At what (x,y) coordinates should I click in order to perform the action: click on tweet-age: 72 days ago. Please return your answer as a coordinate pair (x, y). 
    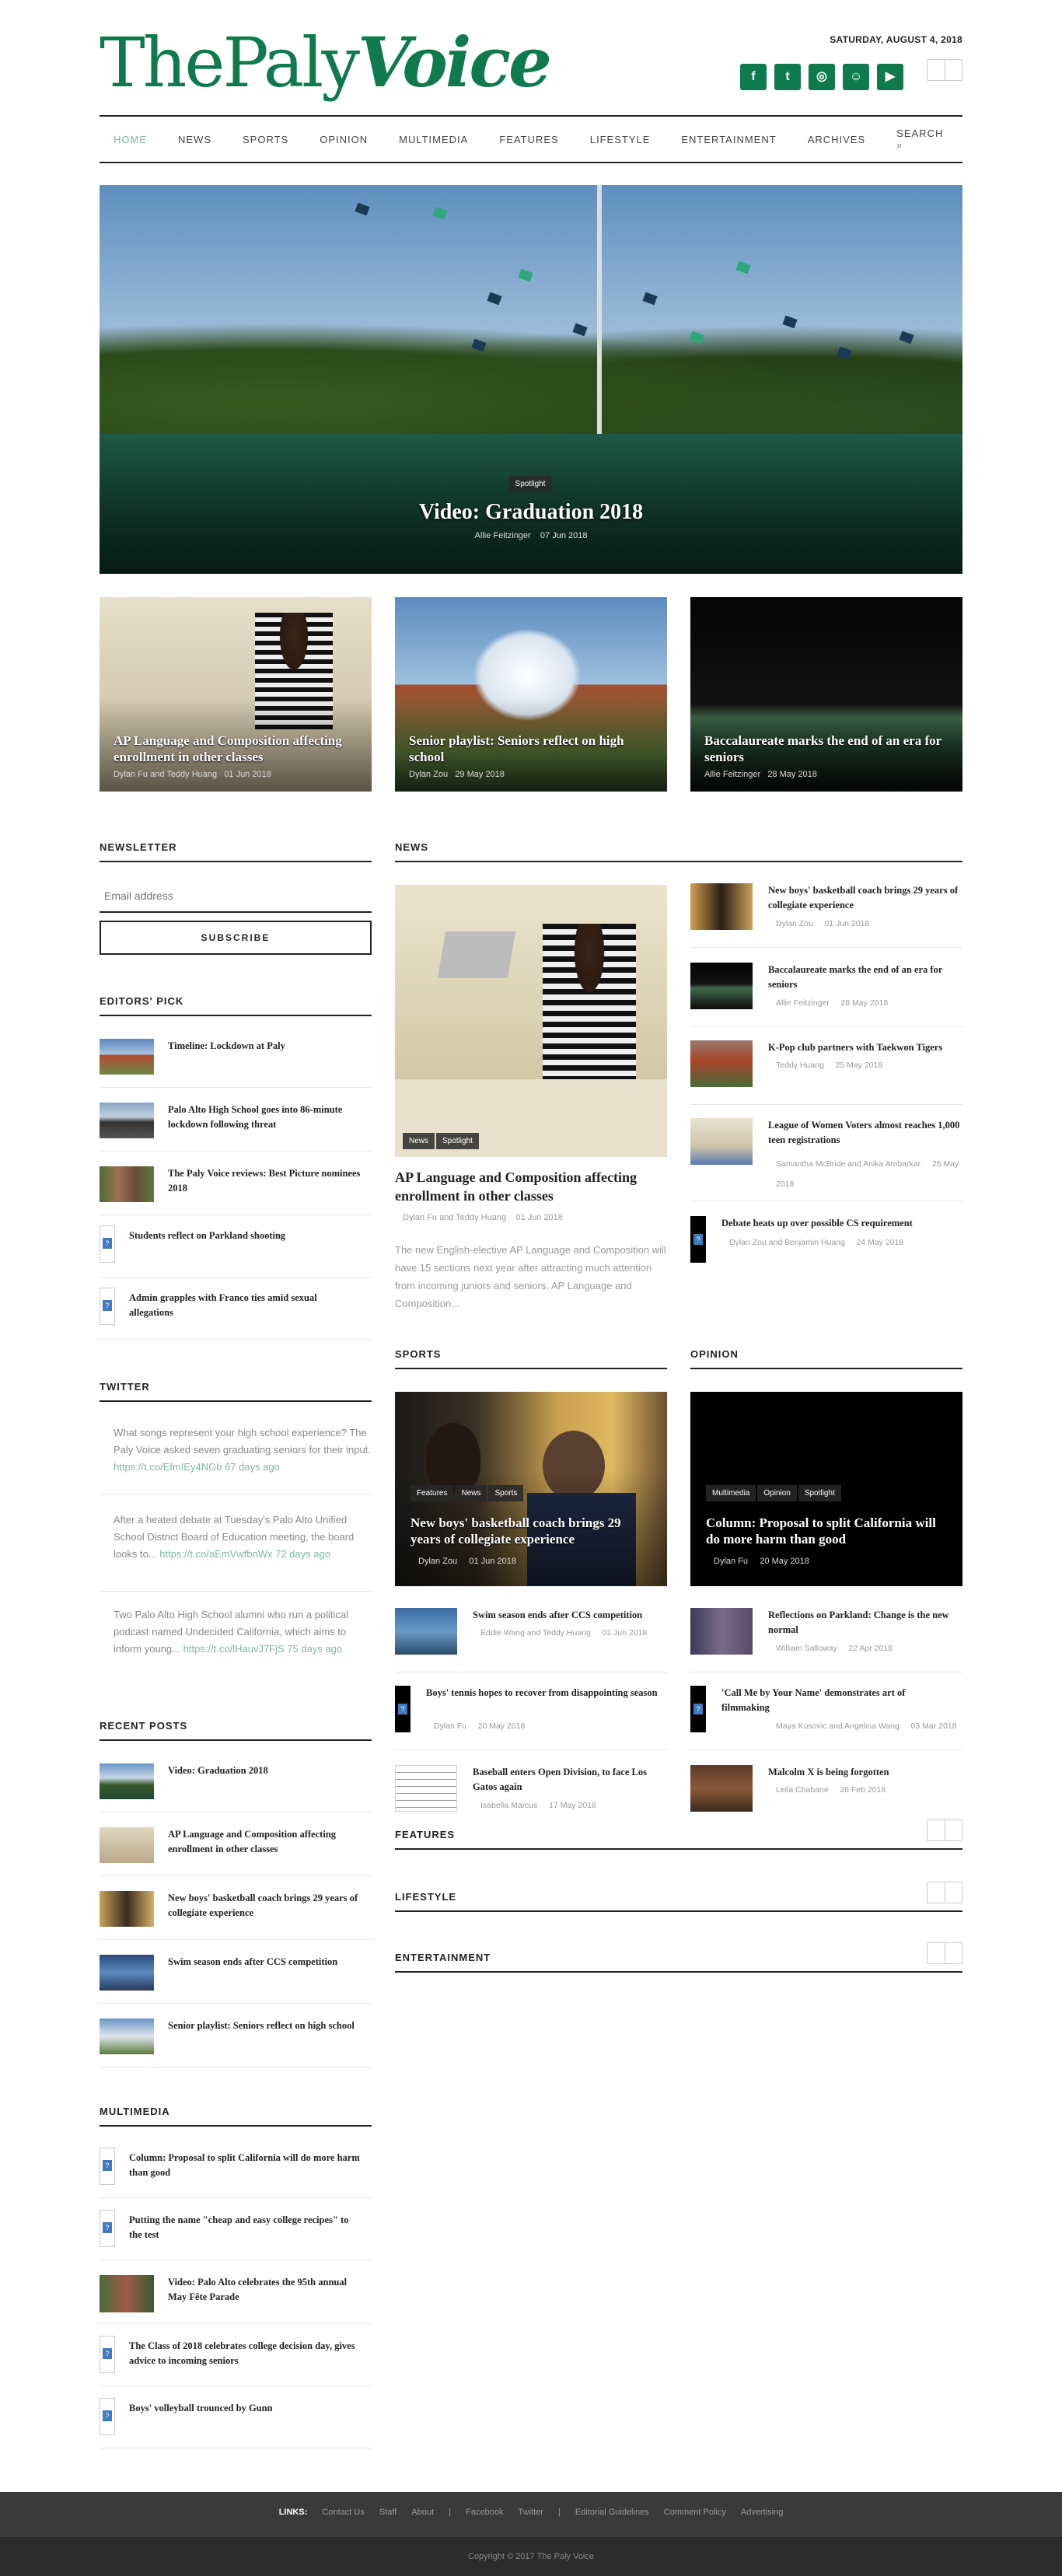
    Looking at the image, I should click on (302, 1554).